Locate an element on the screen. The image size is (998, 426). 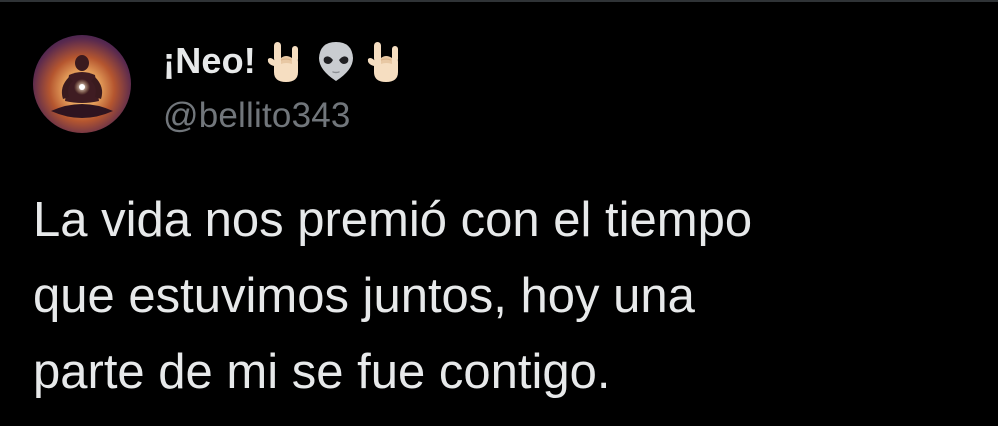
top-divider is located at coordinates (499, 1).